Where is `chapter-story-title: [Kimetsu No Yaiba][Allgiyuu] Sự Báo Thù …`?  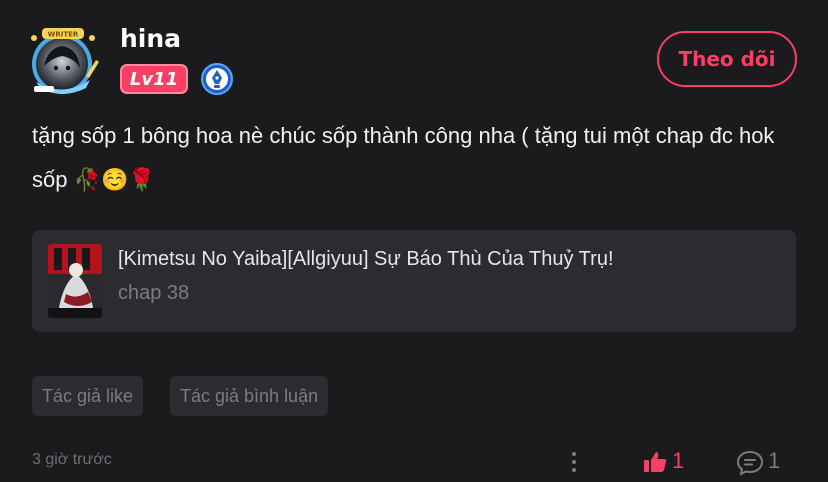 chapter-story-title: [Kimetsu No Yaiba][Allgiyuu] Sự Báo Thù … is located at coordinates (366, 259).